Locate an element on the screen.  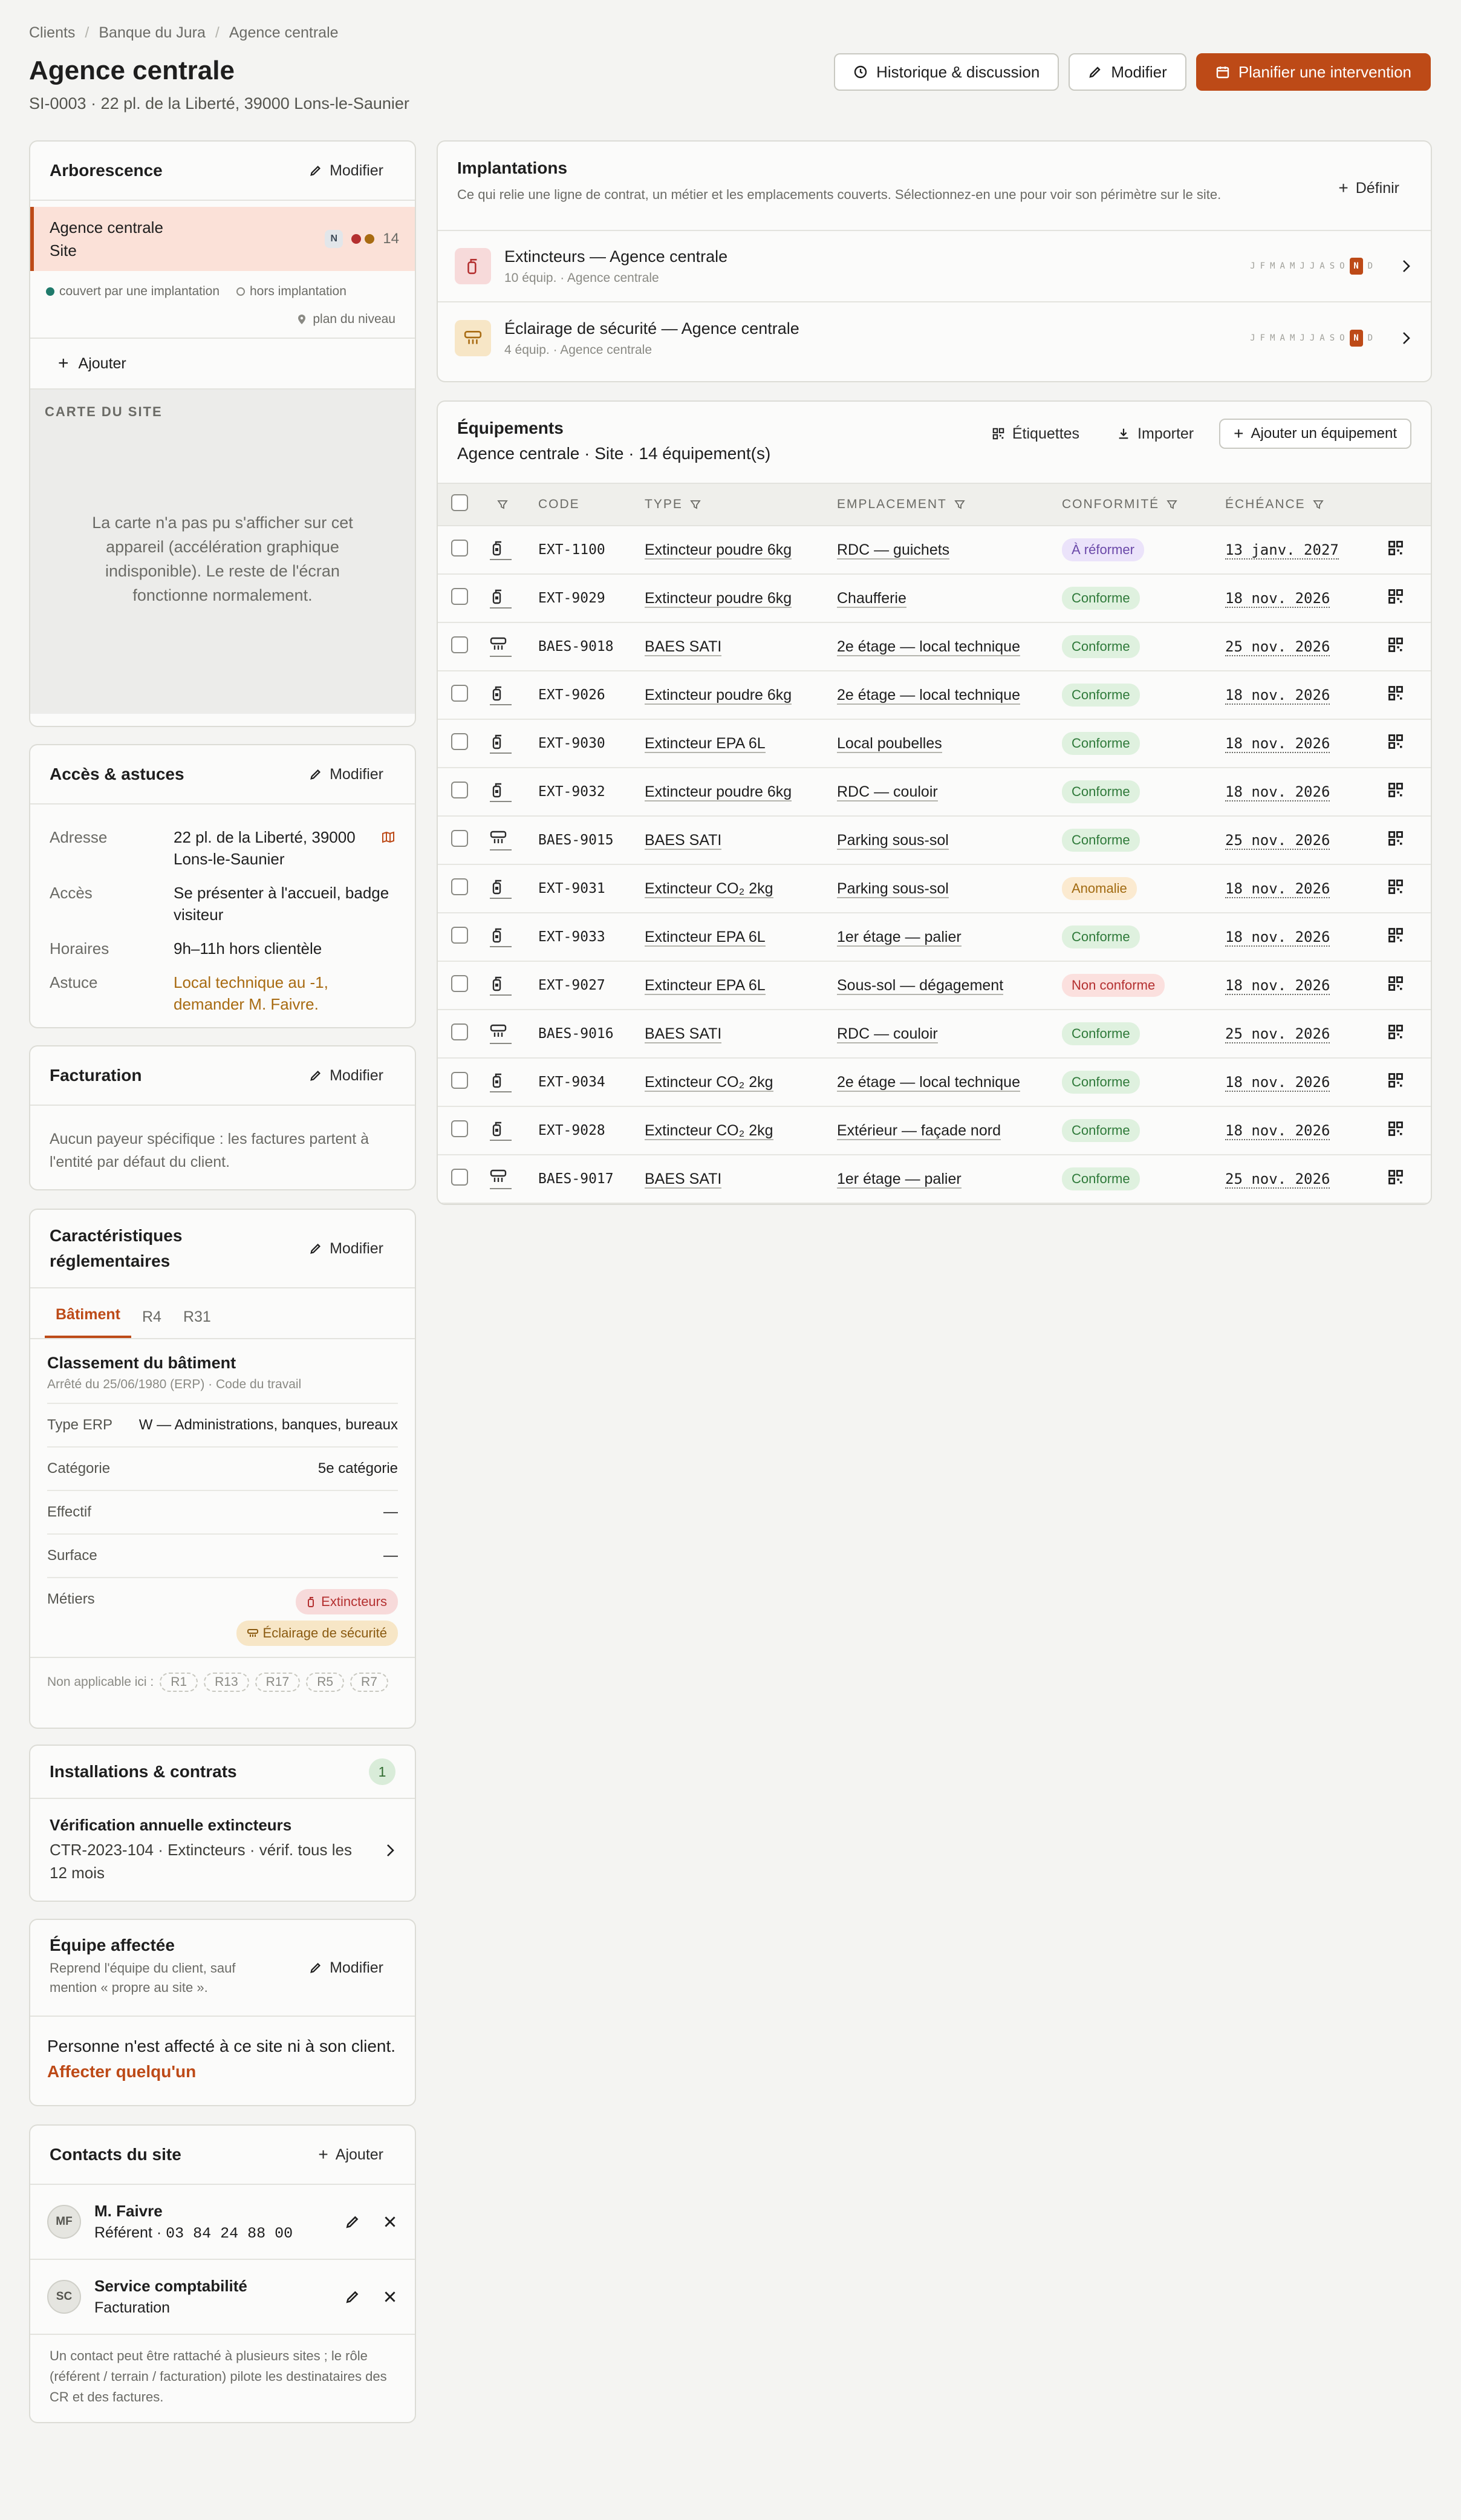
impl-define-button: + Définir is located at coordinates (1369, 188).